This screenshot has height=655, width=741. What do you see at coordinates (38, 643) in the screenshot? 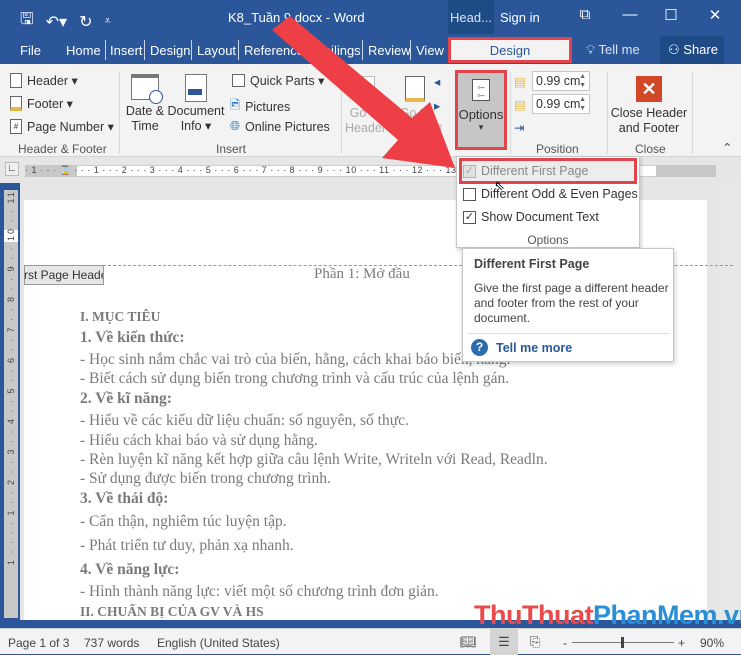
I see `page-count: Page 1 of 3` at bounding box center [38, 643].